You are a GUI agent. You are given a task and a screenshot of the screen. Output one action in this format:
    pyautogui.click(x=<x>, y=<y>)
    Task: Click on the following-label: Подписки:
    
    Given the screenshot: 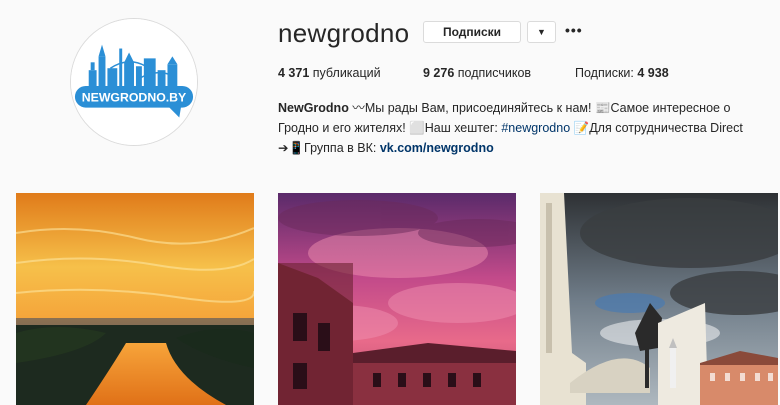 What is the action you would take?
    pyautogui.click(x=604, y=73)
    